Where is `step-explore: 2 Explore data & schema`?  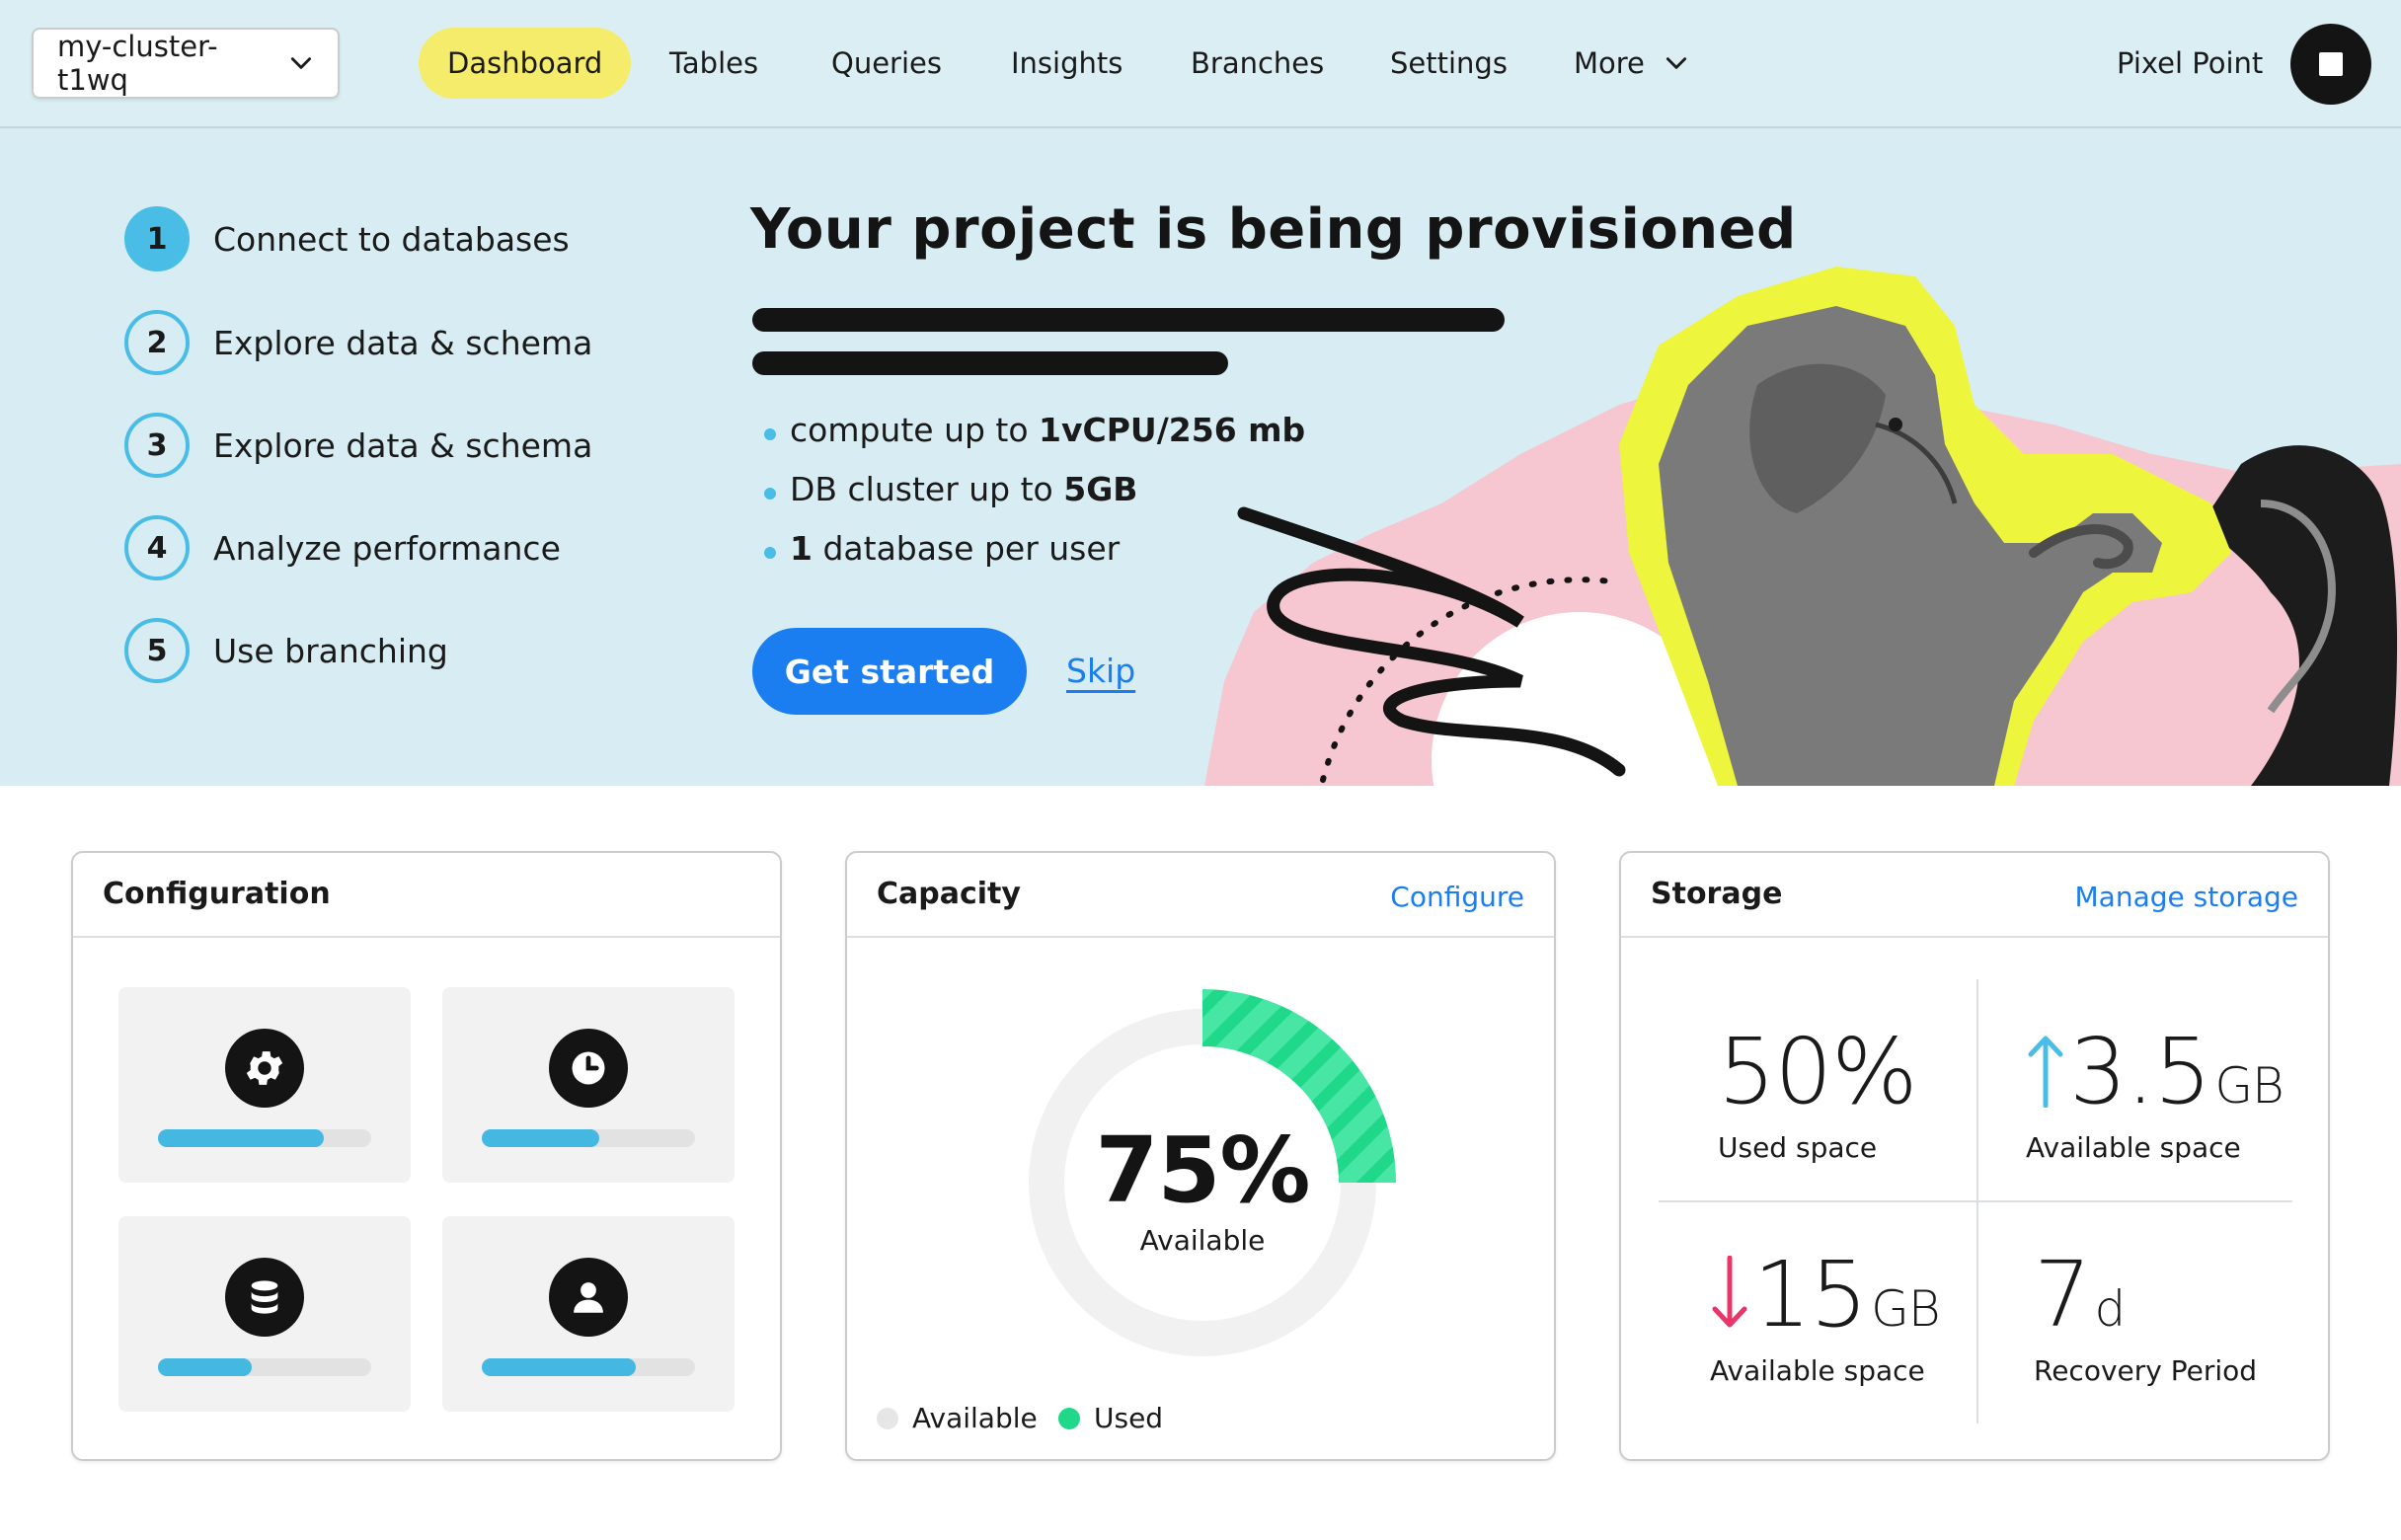 step-explore: 2 Explore data & schema is located at coordinates (358, 342).